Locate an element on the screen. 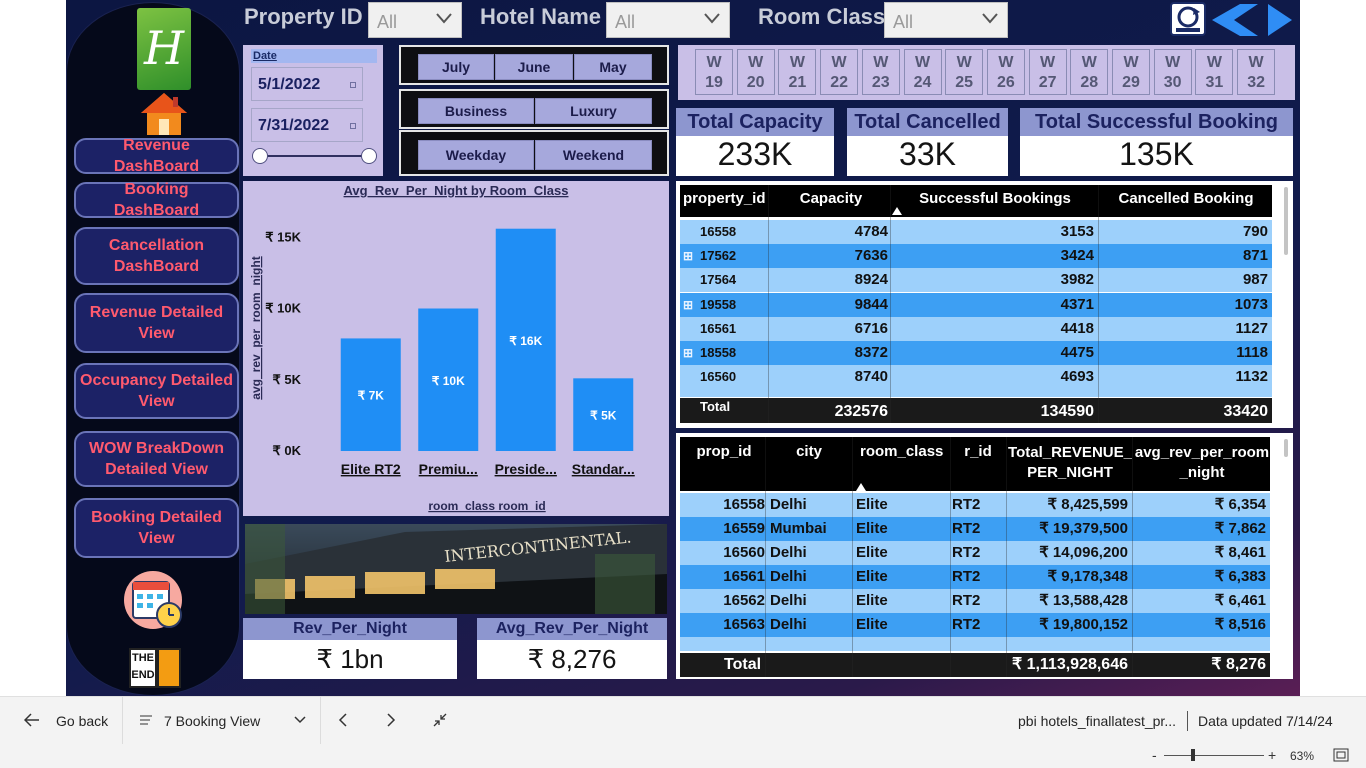 The width and height of the screenshot is (1366, 768). occupancy-detailed-view-button: Occupancy Detailed View is located at coordinates (156, 391).